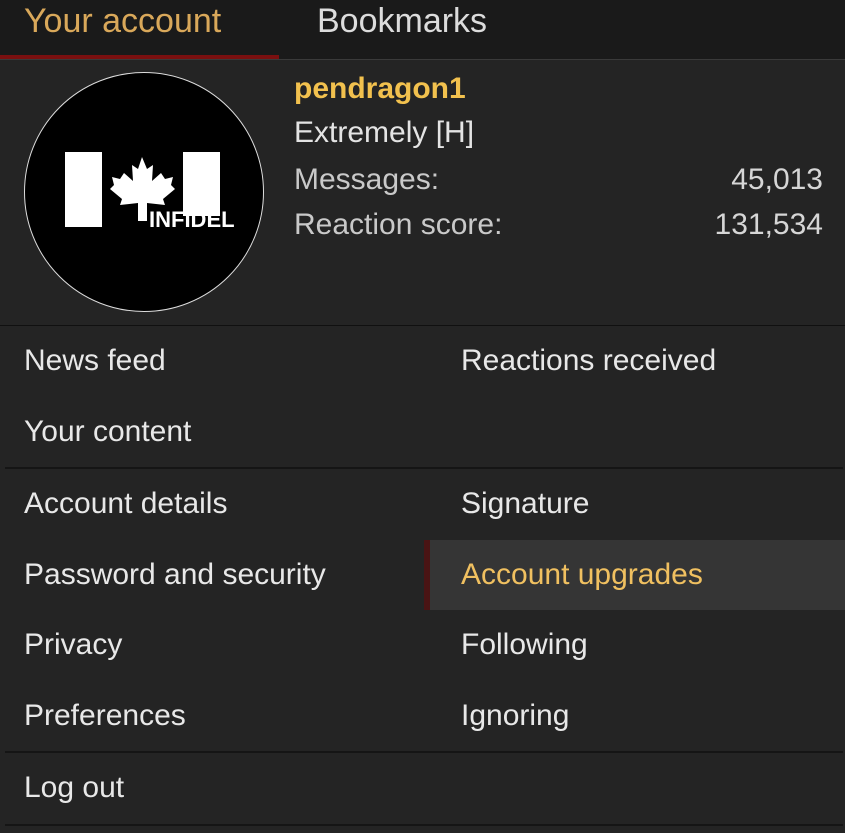 Image resolution: width=845 pixels, height=833 pixels. I want to click on stat-messages-value: 45,013, so click(777, 179).